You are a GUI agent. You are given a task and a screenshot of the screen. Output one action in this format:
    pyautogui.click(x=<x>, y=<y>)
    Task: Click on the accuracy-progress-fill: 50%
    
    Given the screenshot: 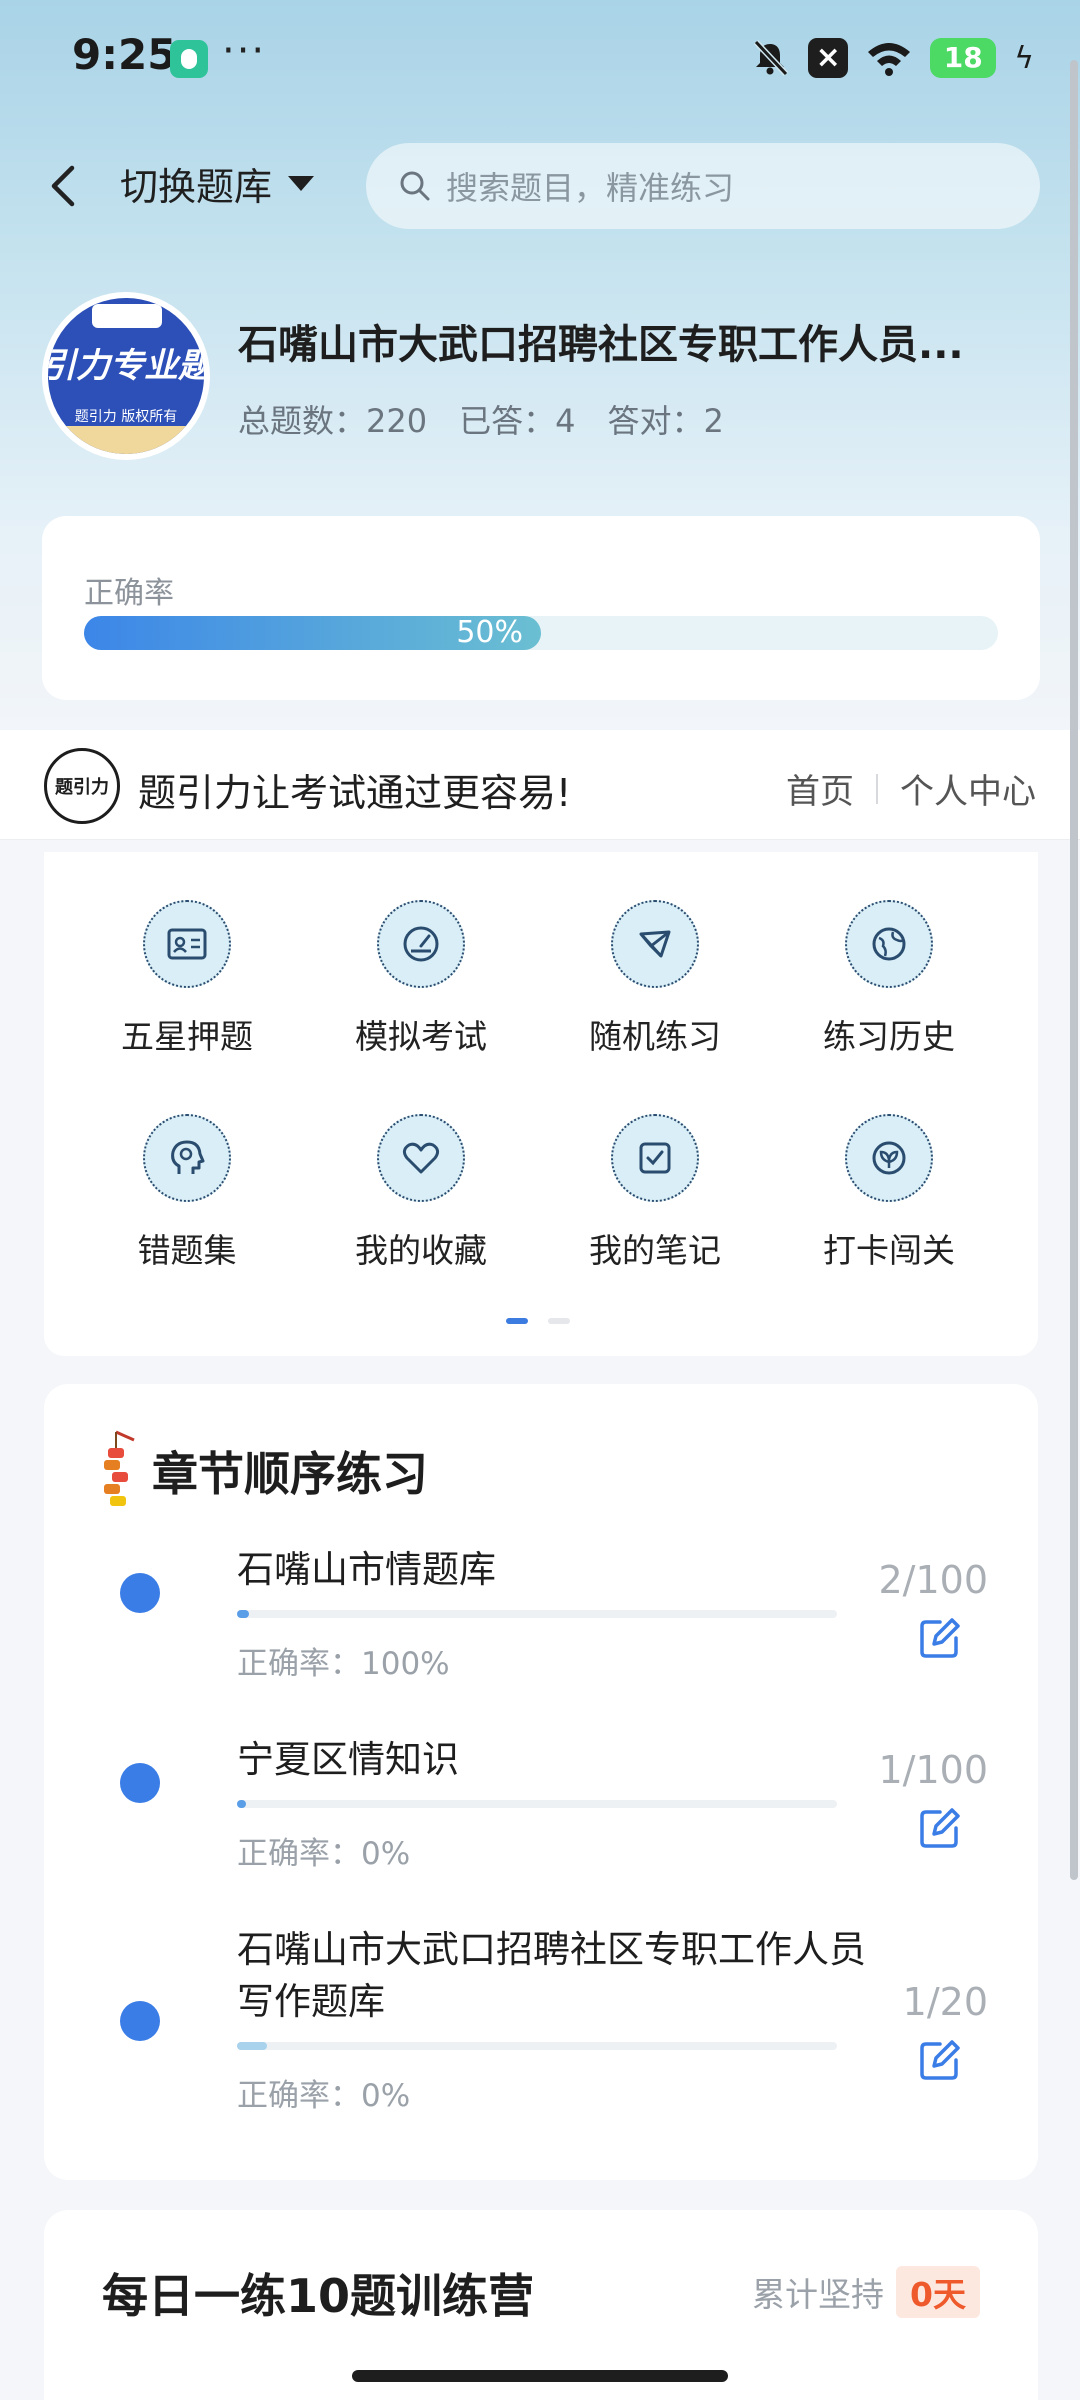 What is the action you would take?
    pyautogui.click(x=312, y=633)
    